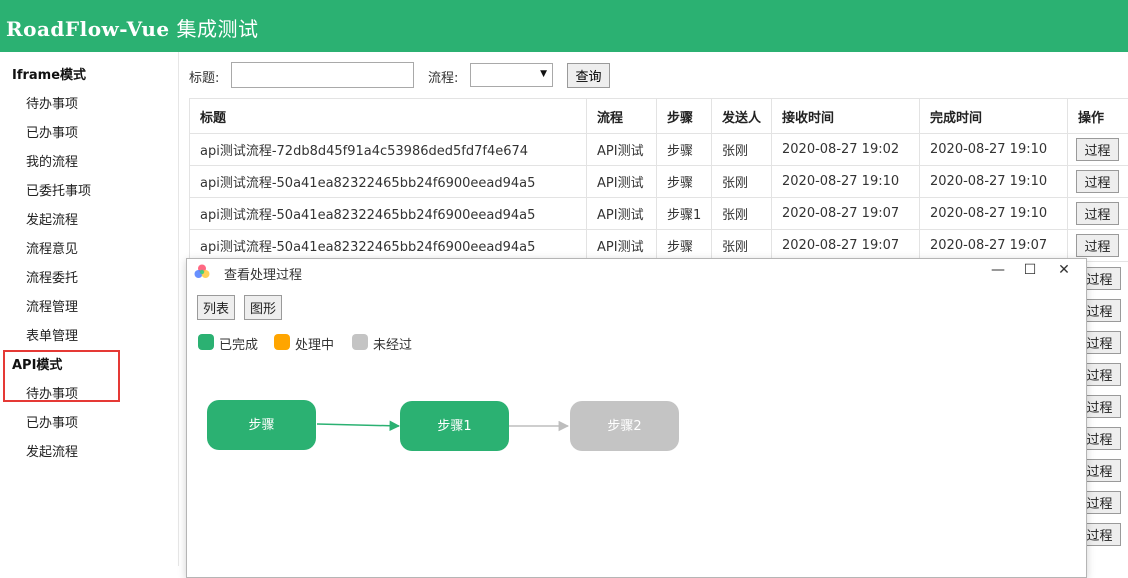 The width and height of the screenshot is (1128, 578). Describe the element at coordinates (52, 276) in the screenshot. I see `sidebar-item-delegation: 流程委托` at that location.